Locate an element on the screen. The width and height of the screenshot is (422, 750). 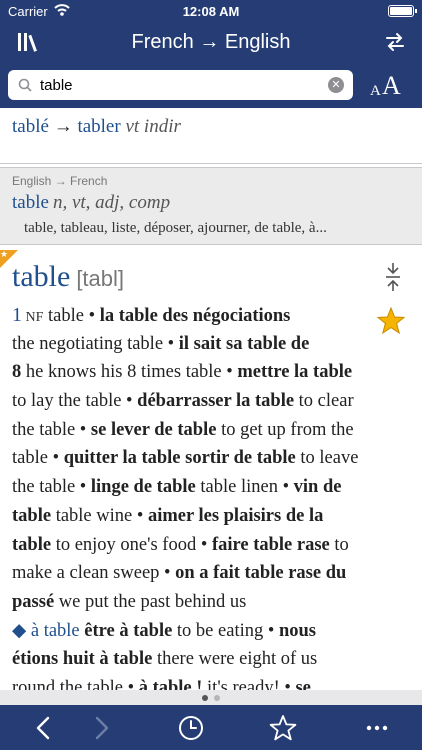
result-grammar: vt indir is located at coordinates (150, 126).